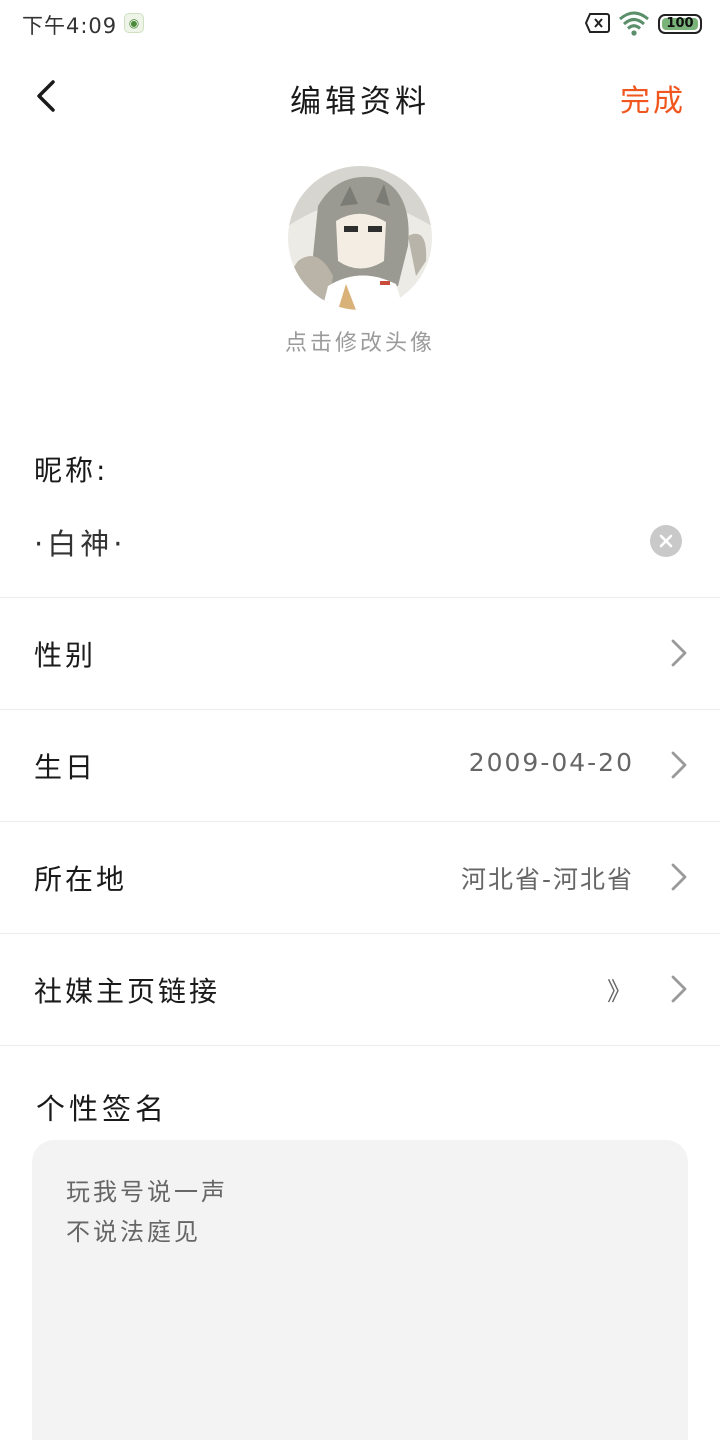 The image size is (720, 1440). I want to click on done-button: 完成, so click(653, 98).